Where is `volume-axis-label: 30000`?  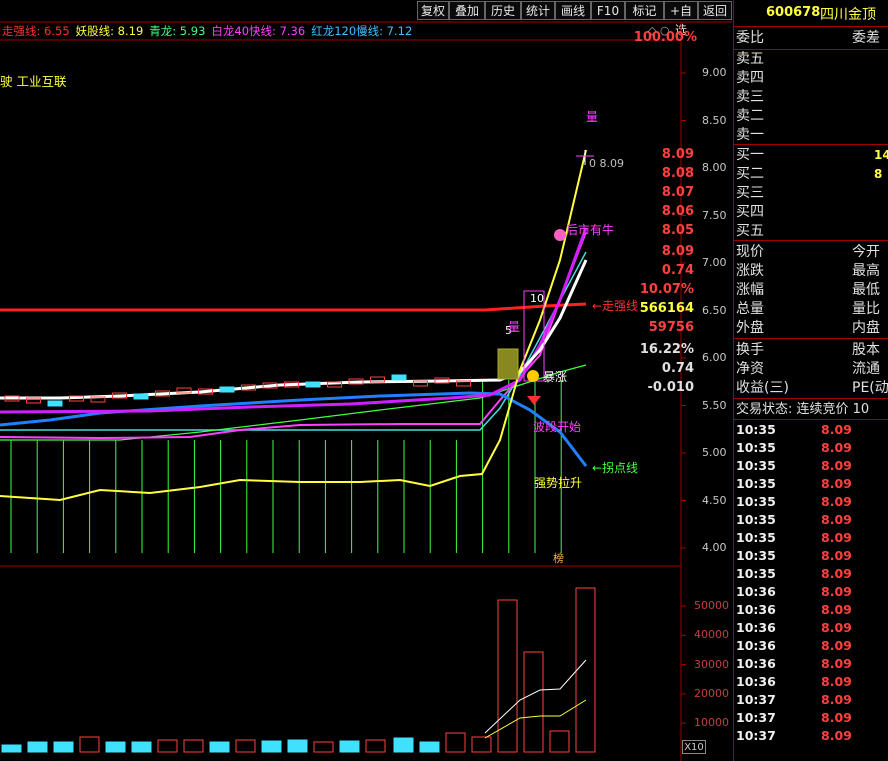
volume-axis-label: 30000 is located at coordinates (711, 664).